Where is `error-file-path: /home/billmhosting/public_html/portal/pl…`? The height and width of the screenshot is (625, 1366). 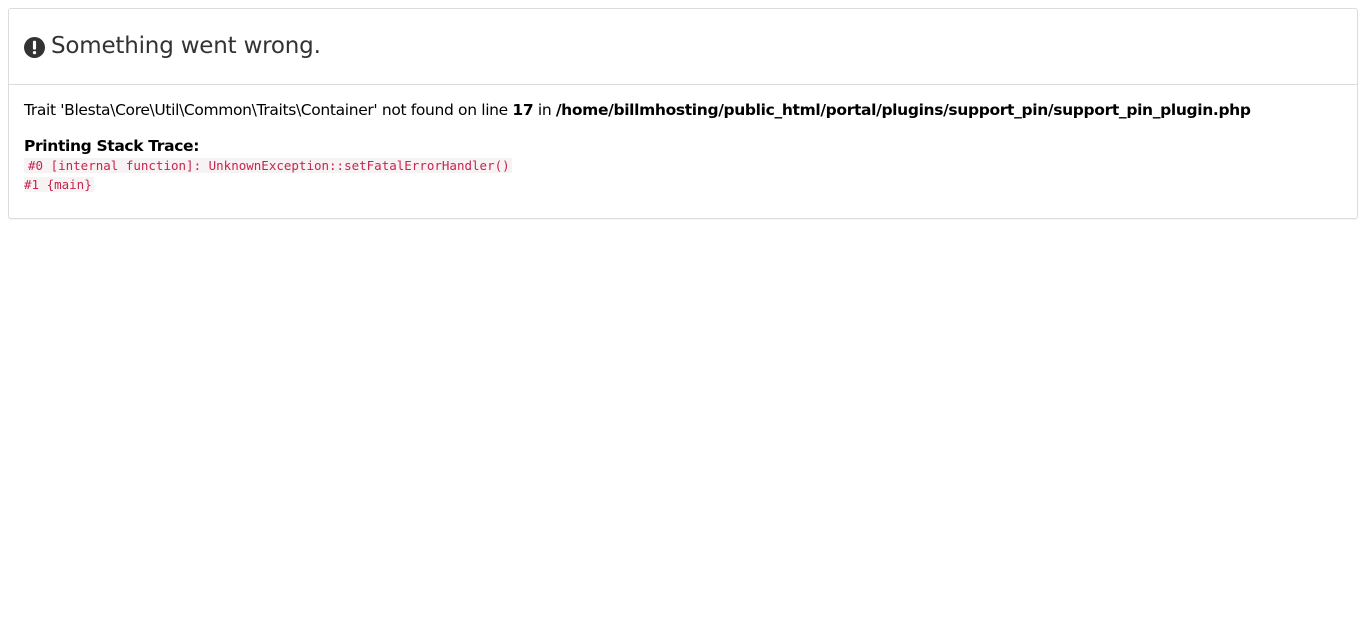 error-file-path: /home/billmhosting/public_html/portal/pl… is located at coordinates (903, 110).